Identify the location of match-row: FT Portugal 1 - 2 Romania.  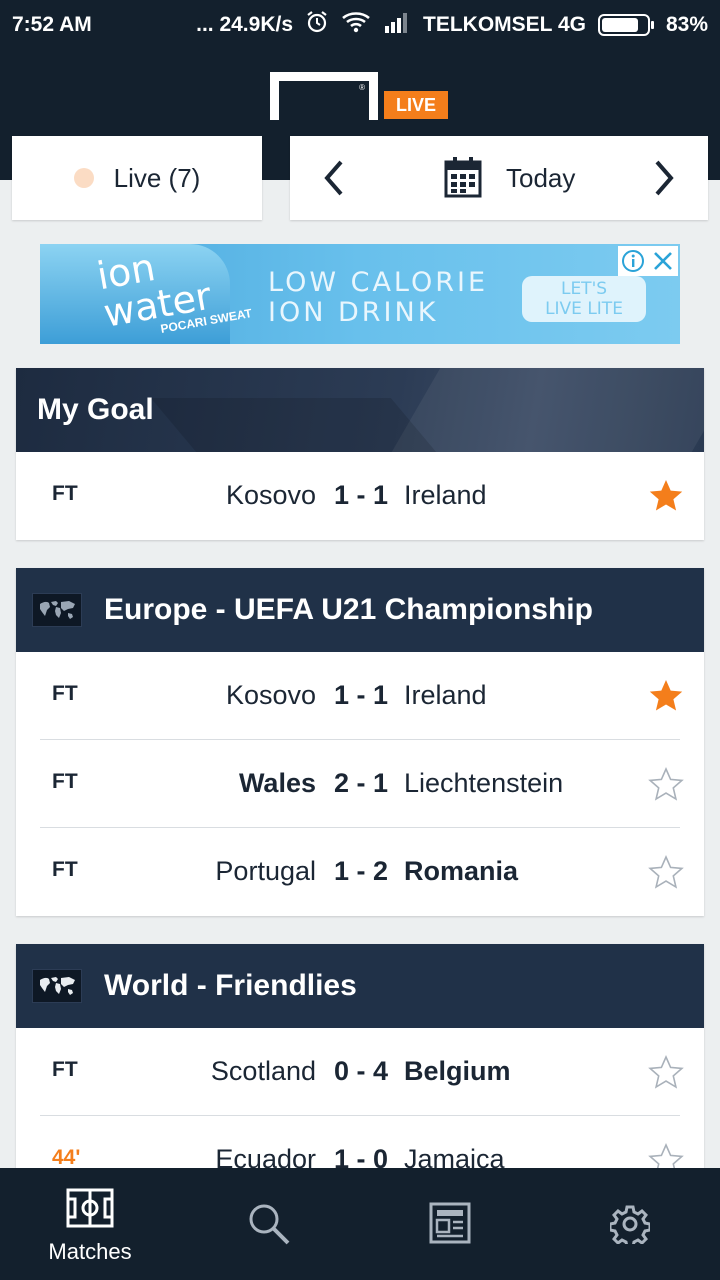
(360, 872).